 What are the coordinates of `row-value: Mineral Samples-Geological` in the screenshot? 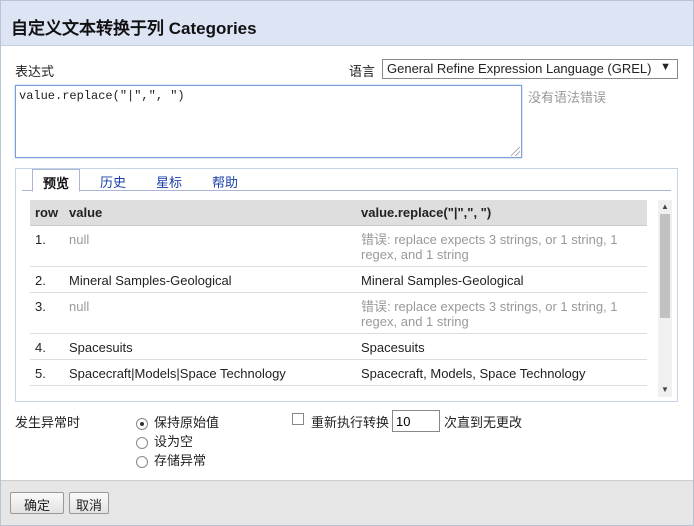 It's located at (210, 279).